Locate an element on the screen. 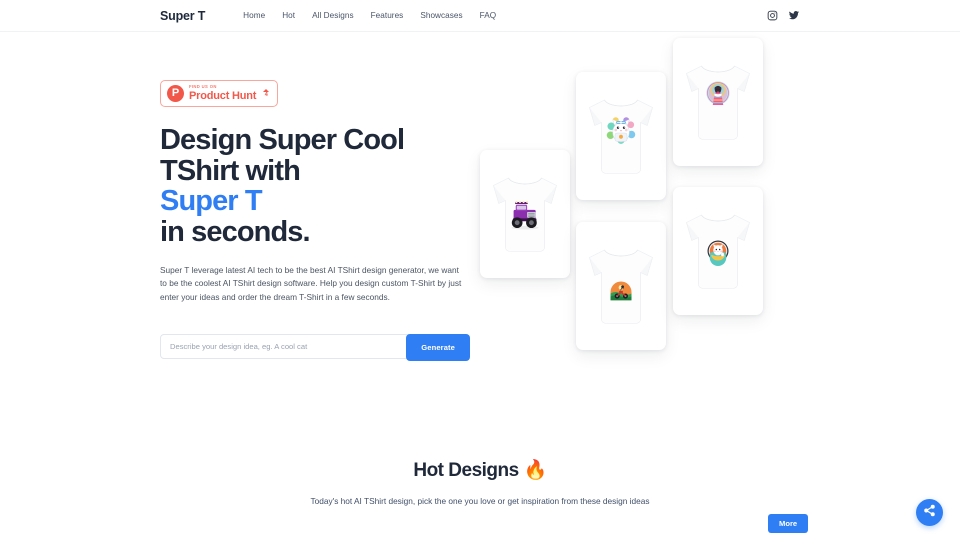 This screenshot has width=960, height=540. instagram-icon is located at coordinates (772, 15).